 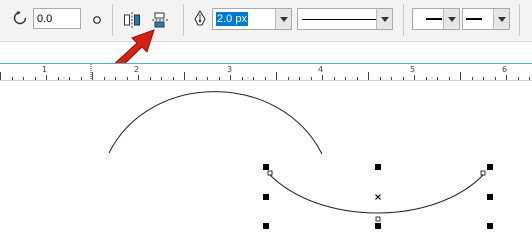 I want to click on start-arrowhead-preview, so click(x=434, y=19).